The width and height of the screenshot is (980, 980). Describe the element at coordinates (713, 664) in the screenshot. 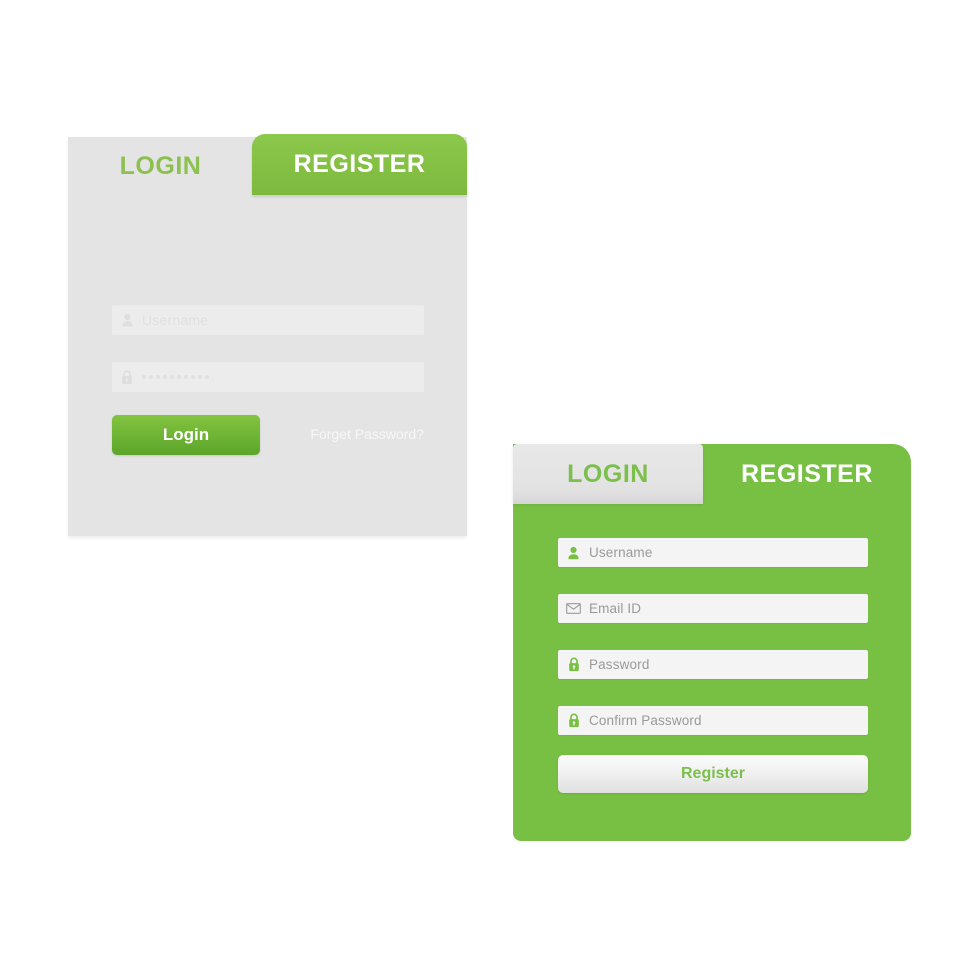

I see `password-field: Password` at that location.